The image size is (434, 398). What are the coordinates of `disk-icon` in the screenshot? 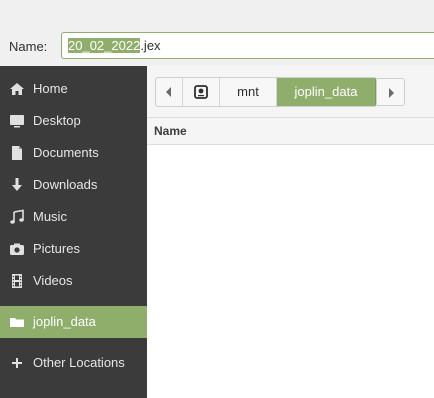 It's located at (201, 92).